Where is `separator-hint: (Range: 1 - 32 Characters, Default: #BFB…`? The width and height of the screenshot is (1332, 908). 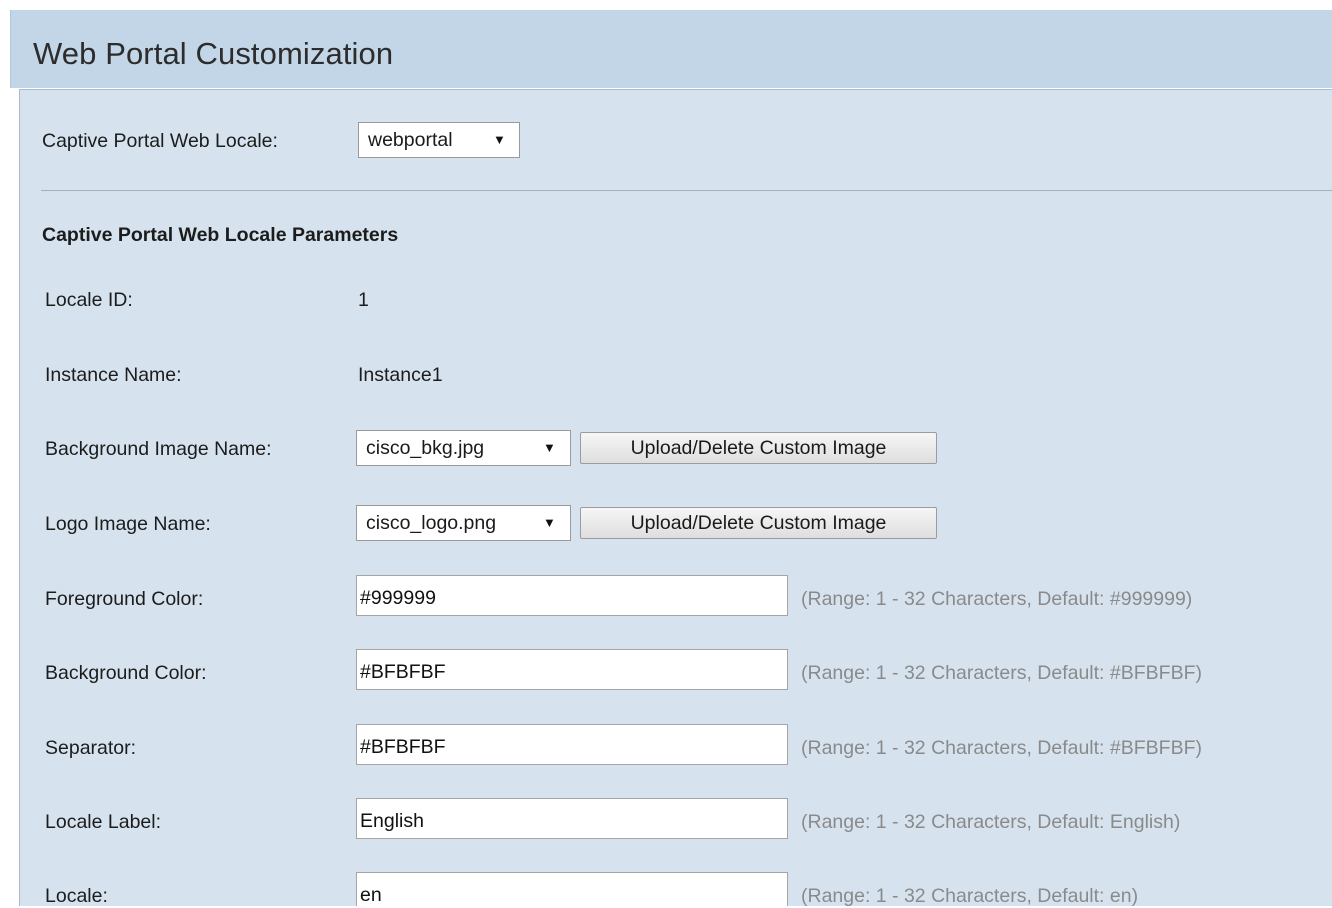 separator-hint: (Range: 1 - 32 Characters, Default: #BFB… is located at coordinates (1001, 748).